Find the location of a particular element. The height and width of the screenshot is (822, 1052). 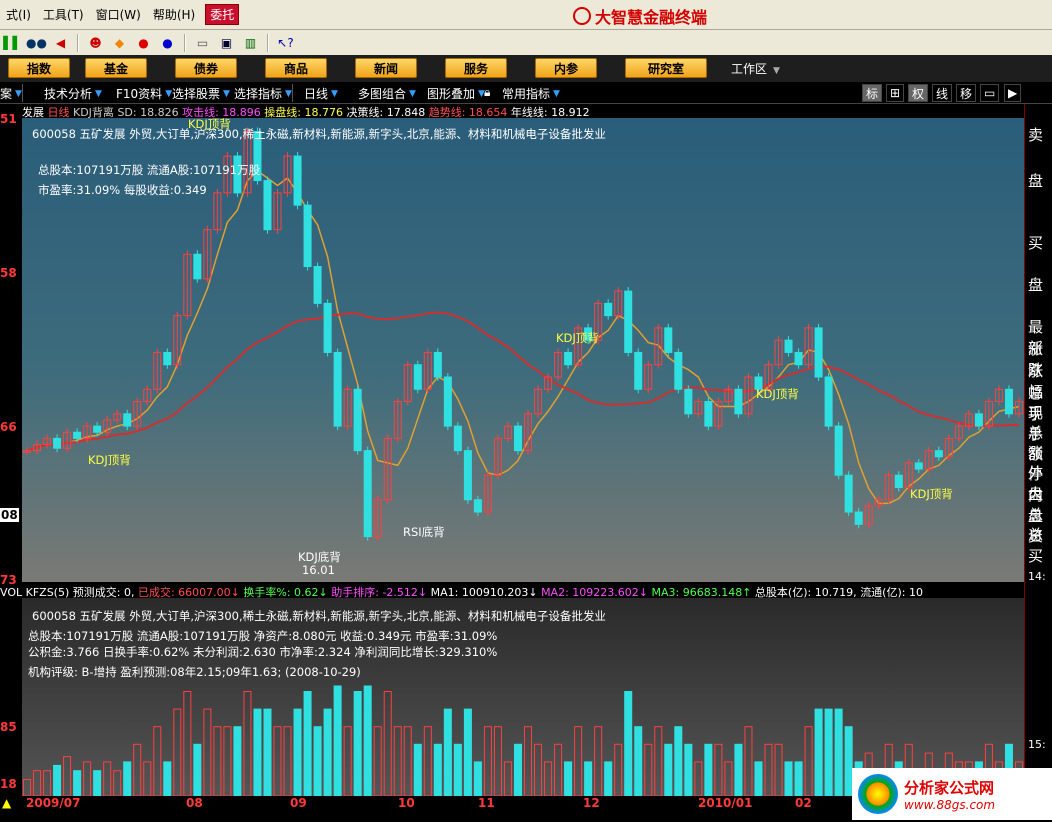

menu-help: 帮助(H) is located at coordinates (174, 14).